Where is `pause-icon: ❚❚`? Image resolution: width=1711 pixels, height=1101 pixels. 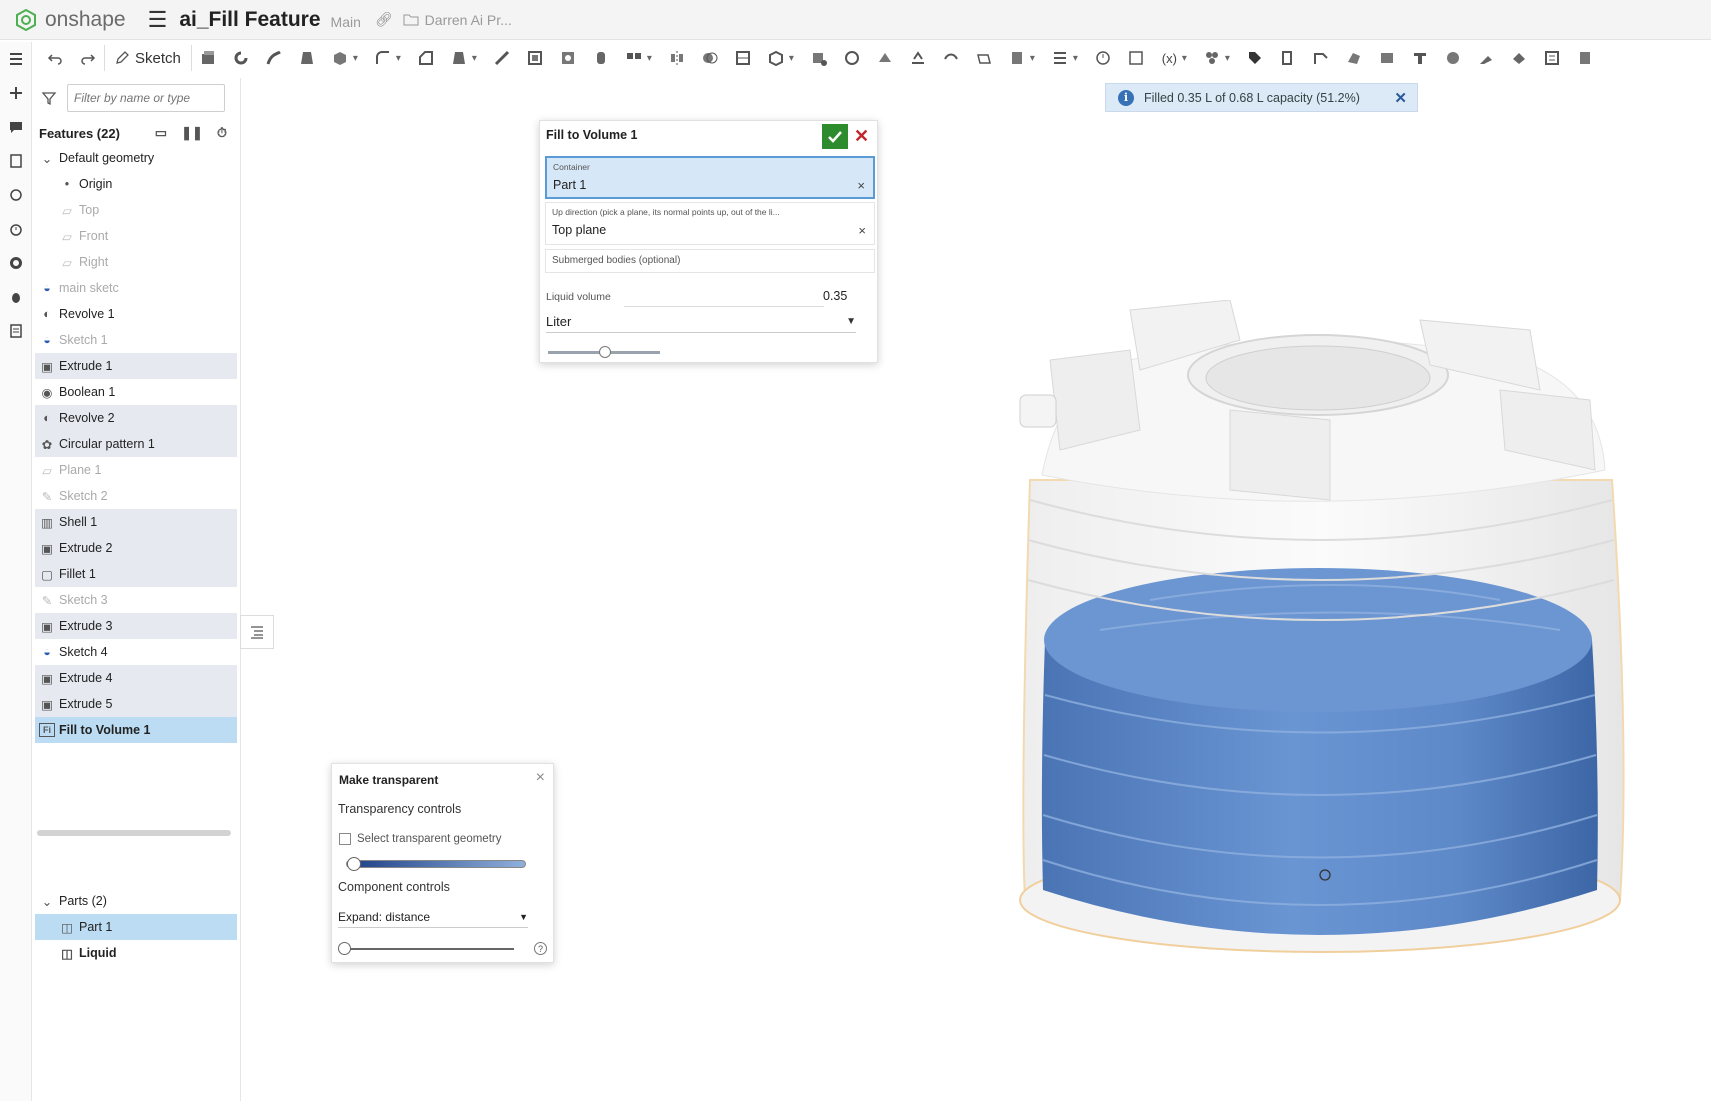 pause-icon: ❚❚ is located at coordinates (192, 133).